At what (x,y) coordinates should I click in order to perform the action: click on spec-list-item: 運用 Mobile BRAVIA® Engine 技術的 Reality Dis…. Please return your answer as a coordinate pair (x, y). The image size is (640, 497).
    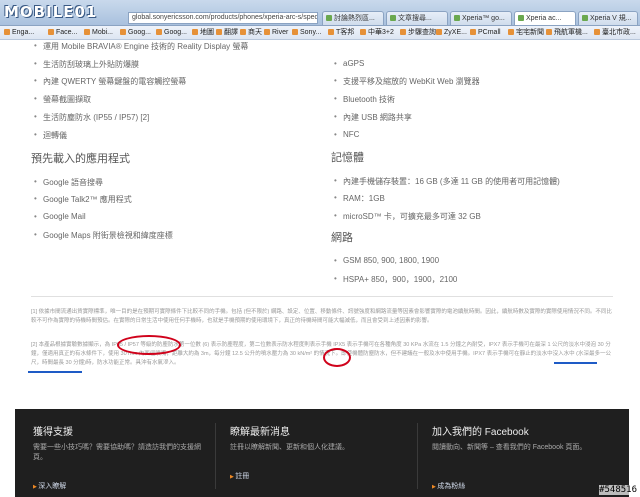
    Looking at the image, I should click on (141, 46).